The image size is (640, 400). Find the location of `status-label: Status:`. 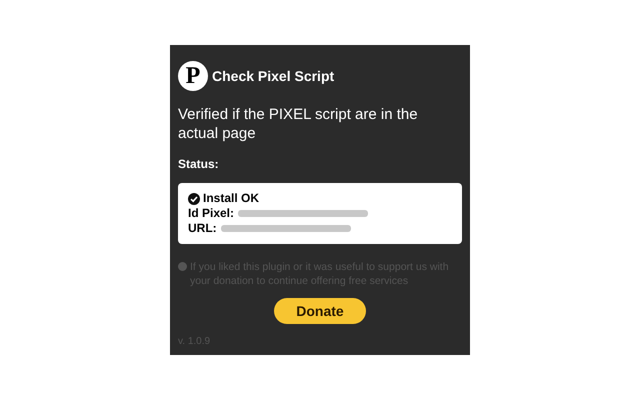

status-label: Status: is located at coordinates (199, 164).